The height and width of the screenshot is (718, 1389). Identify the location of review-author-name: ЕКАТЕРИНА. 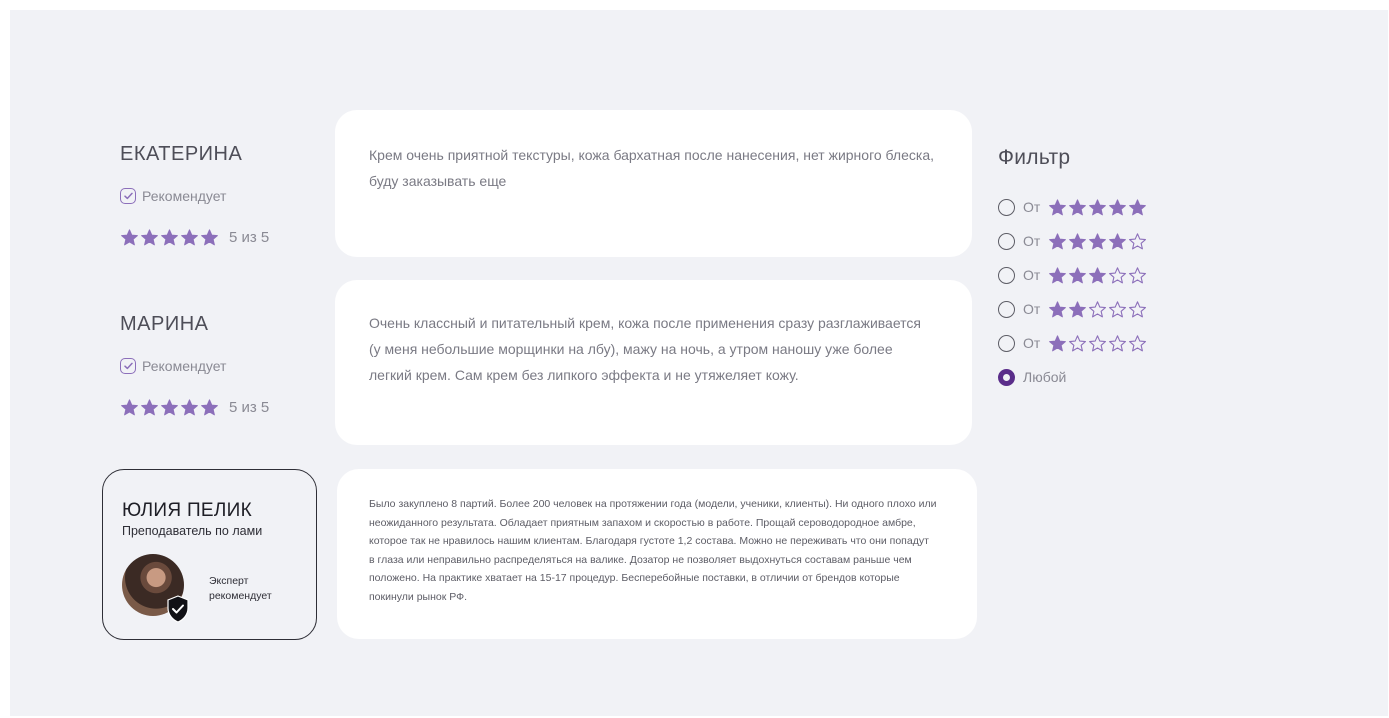
(181, 154).